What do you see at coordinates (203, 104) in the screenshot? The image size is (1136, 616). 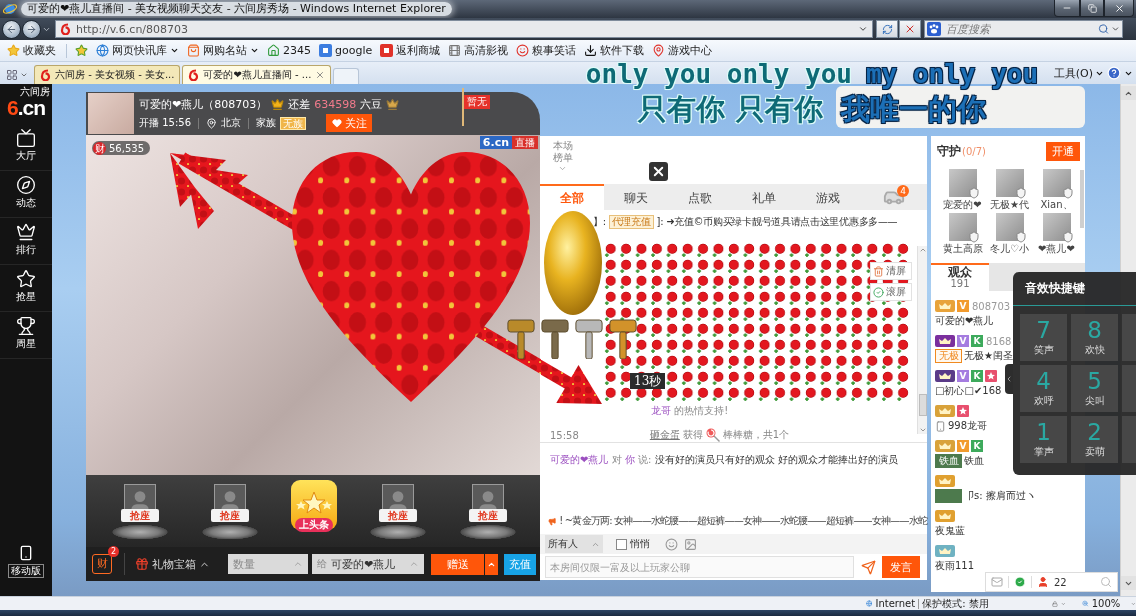 I see `anchor-name: 可爱的❤燕儿（808703）` at bounding box center [203, 104].